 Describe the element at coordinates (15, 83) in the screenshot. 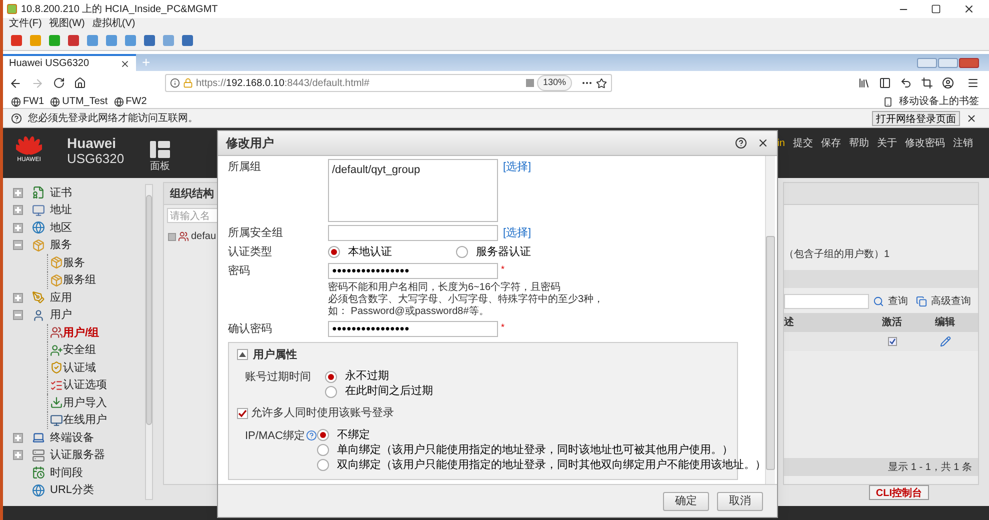

I see `back-icon` at that location.